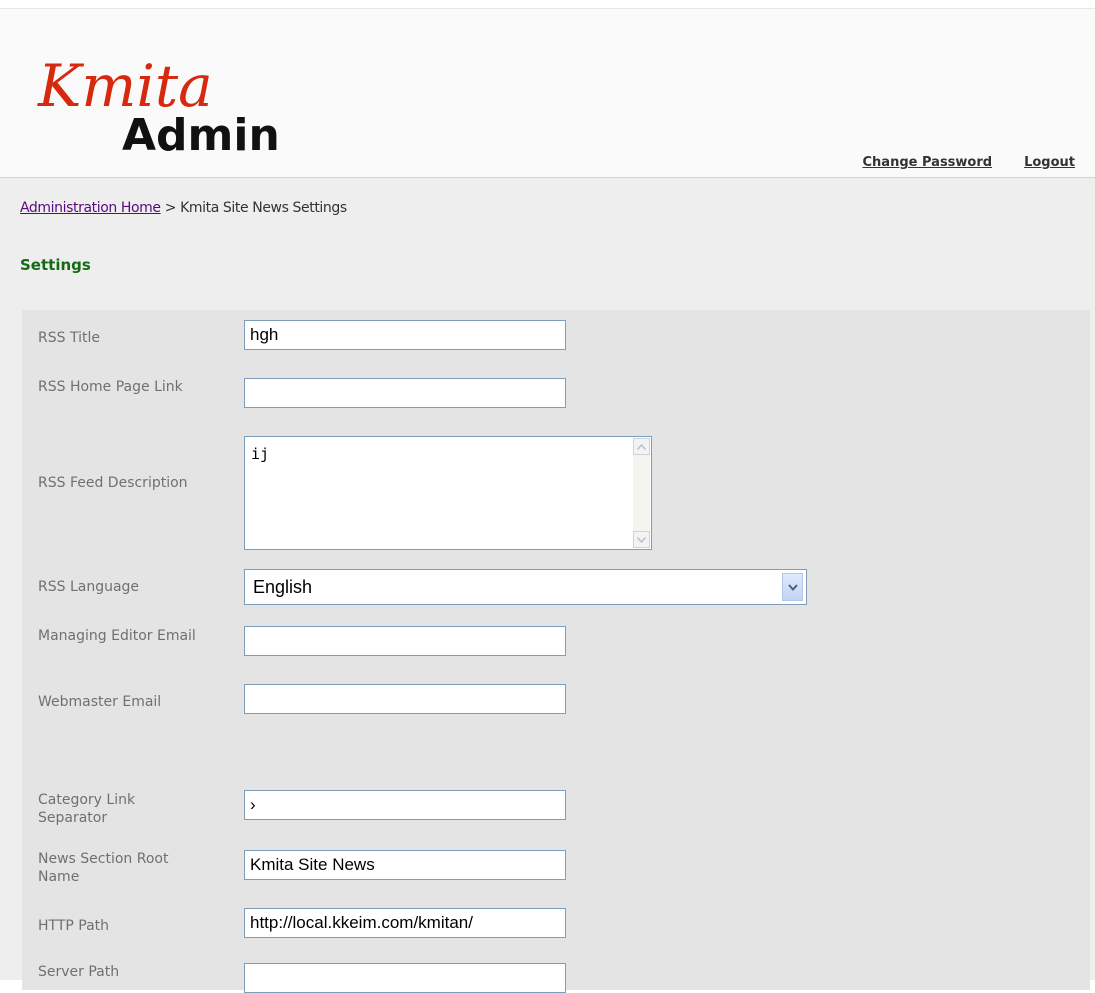 This screenshot has width=1095, height=993. I want to click on breadcrumb-current: Kmita Site News Settings, so click(263, 208).